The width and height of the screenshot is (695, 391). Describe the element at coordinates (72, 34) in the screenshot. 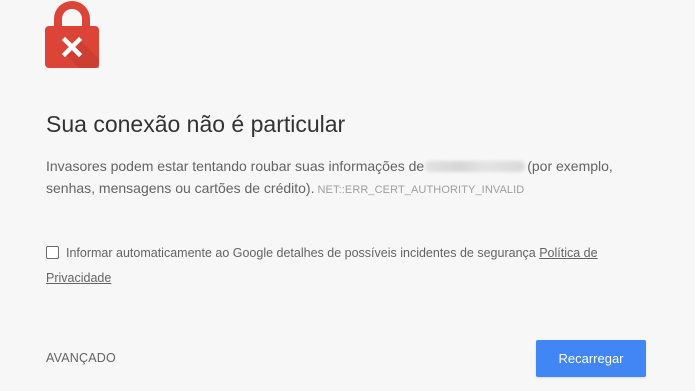

I see `lock-error-icon` at that location.